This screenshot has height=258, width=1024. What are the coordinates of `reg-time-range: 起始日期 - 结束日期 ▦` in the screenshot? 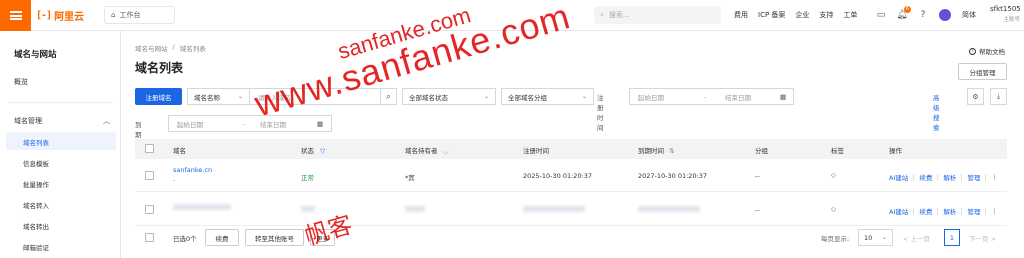 It's located at (711, 96).